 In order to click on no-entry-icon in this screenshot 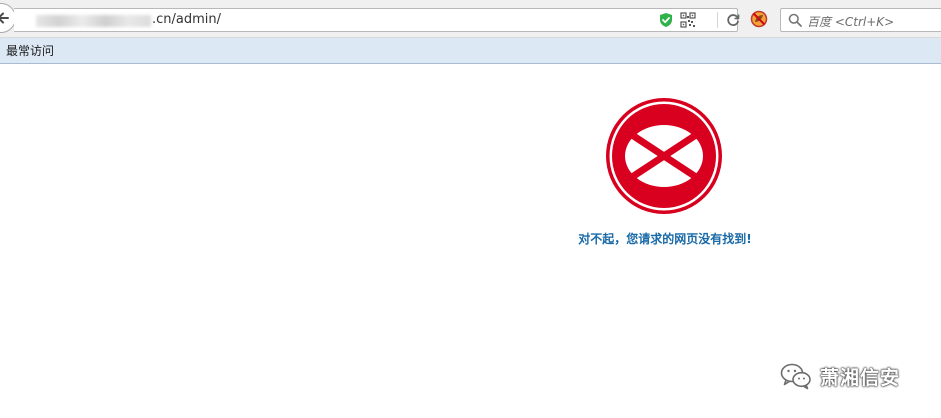, I will do `click(664, 156)`.